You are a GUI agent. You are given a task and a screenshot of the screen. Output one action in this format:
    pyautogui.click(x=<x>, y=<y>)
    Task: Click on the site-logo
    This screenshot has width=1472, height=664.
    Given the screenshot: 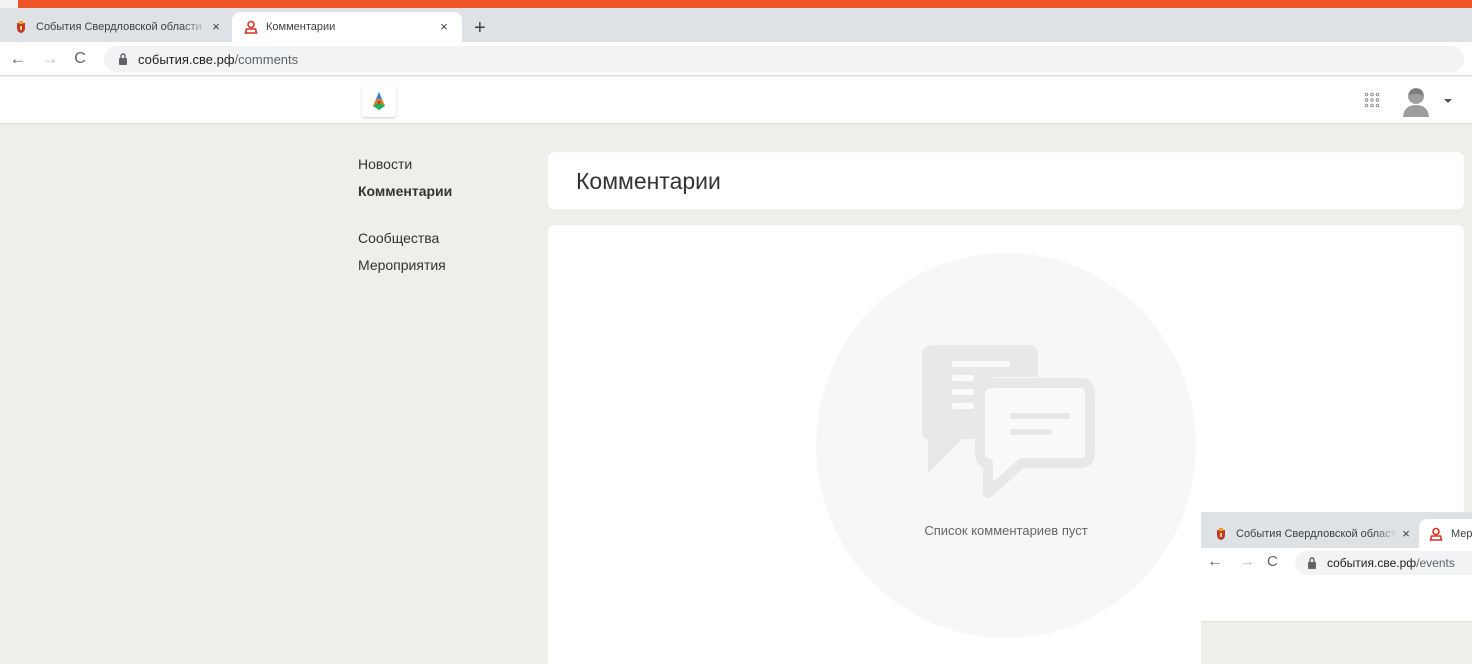 What is the action you would take?
    pyautogui.click(x=379, y=101)
    